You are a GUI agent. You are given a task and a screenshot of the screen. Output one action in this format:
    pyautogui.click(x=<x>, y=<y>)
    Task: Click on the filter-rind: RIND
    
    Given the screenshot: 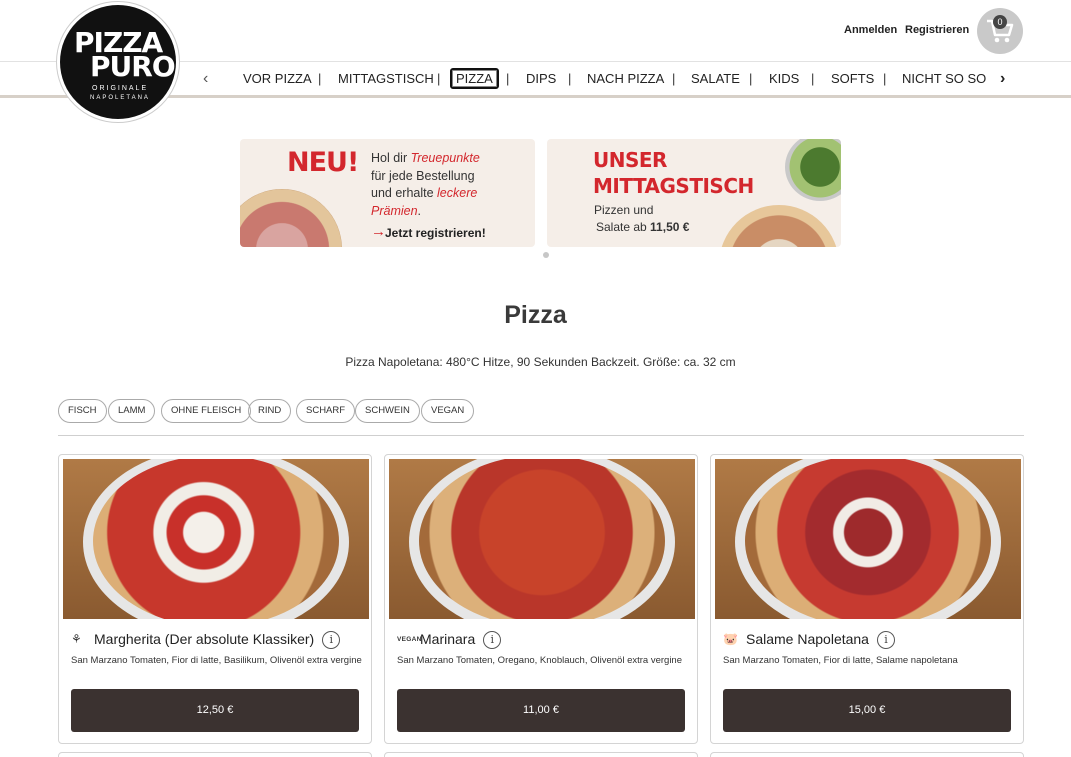 What is the action you would take?
    pyautogui.click(x=270, y=411)
    